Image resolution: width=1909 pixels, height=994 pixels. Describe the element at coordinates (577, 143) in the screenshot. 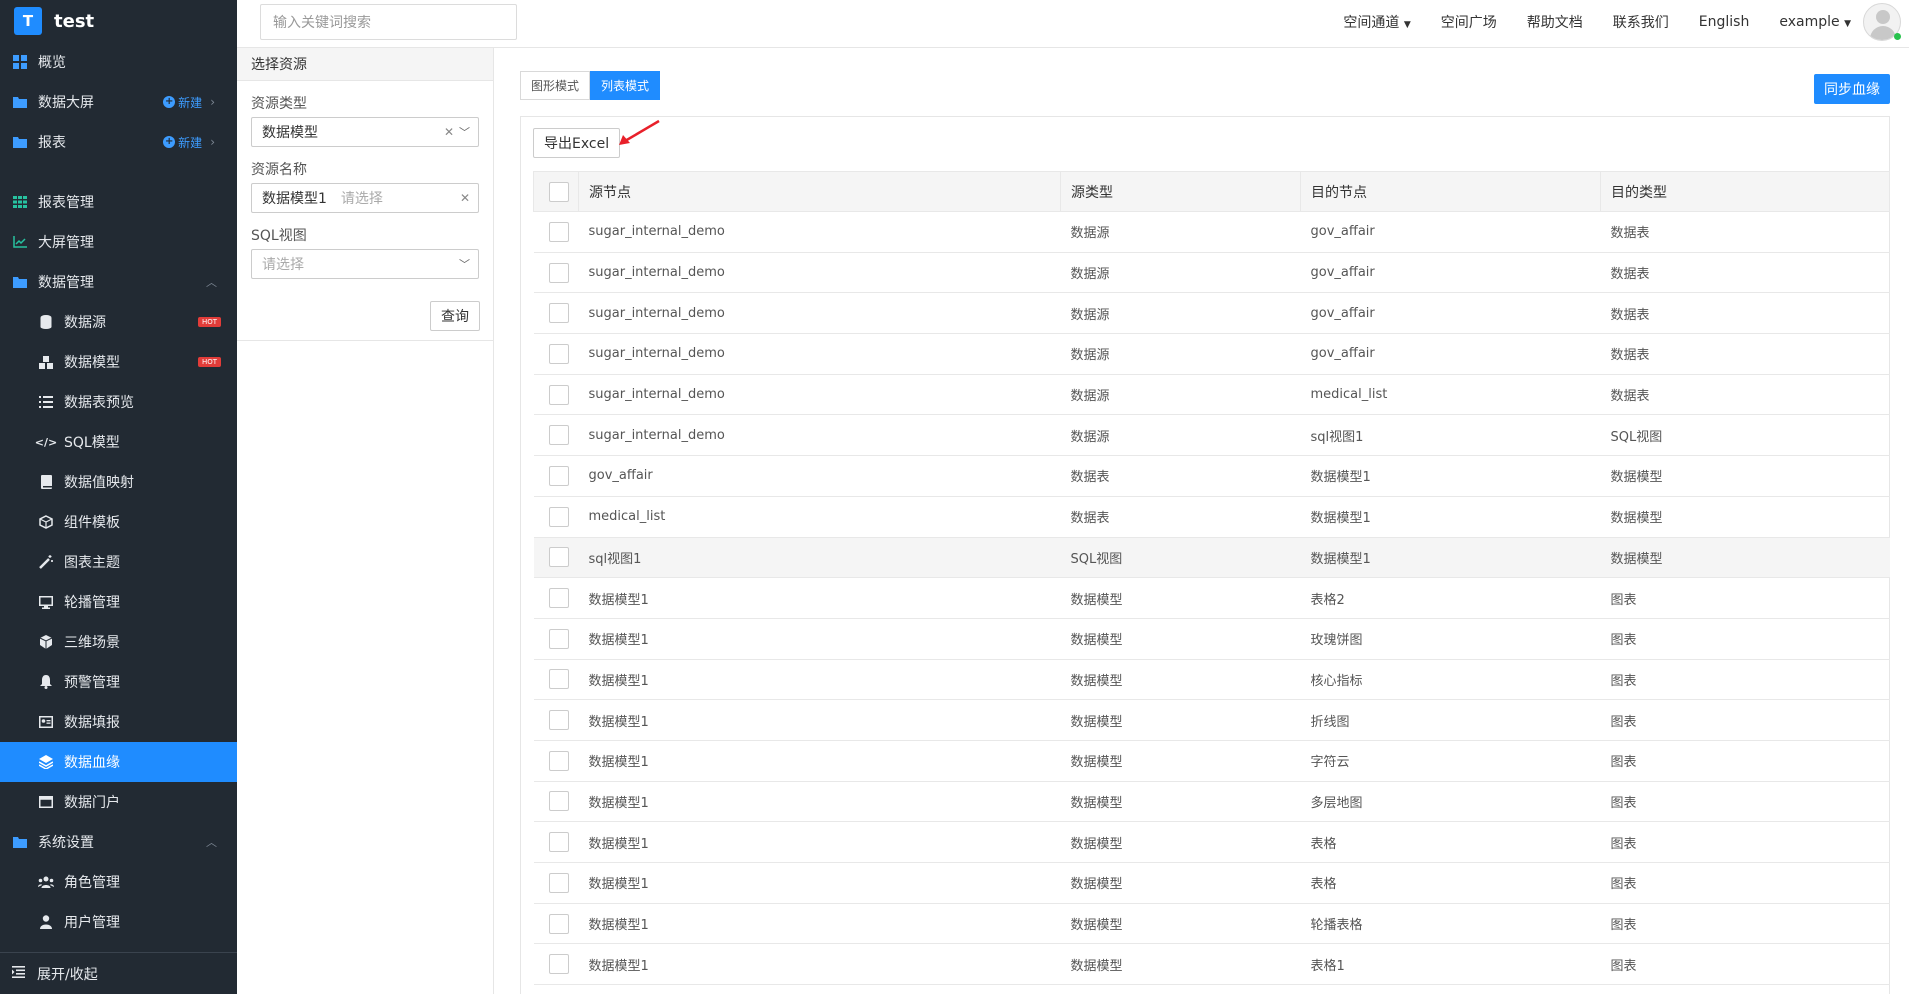

I see `export-excel-button: 导出Excel` at that location.